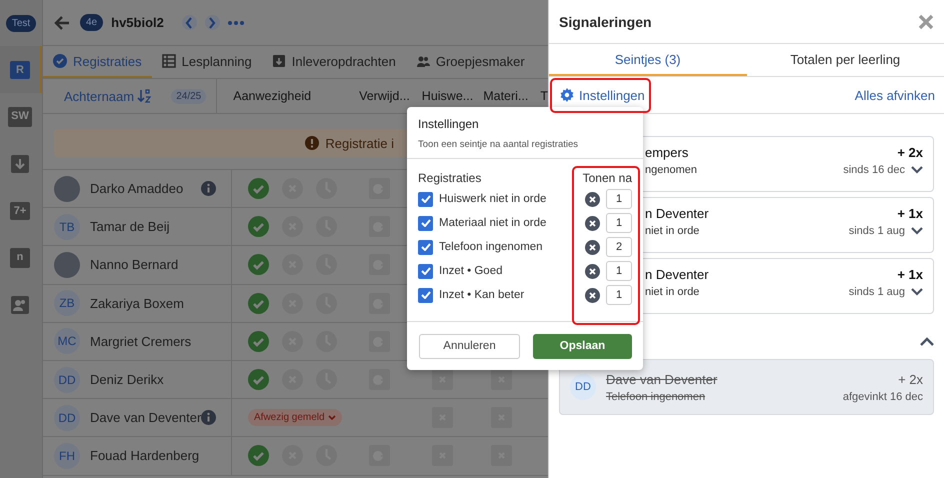 The height and width of the screenshot is (478, 944). I want to click on rail-icon: 7+, so click(20, 211).